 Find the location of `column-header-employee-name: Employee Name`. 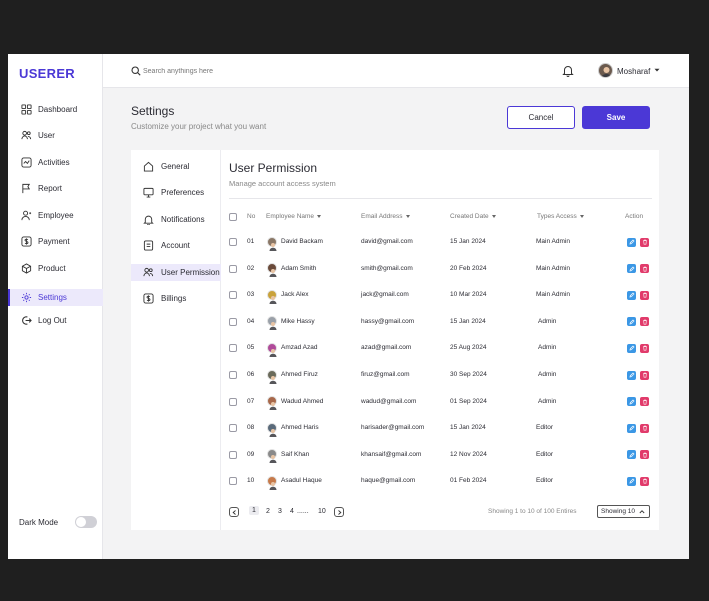

column-header-employee-name: Employee Name is located at coordinates (294, 216).